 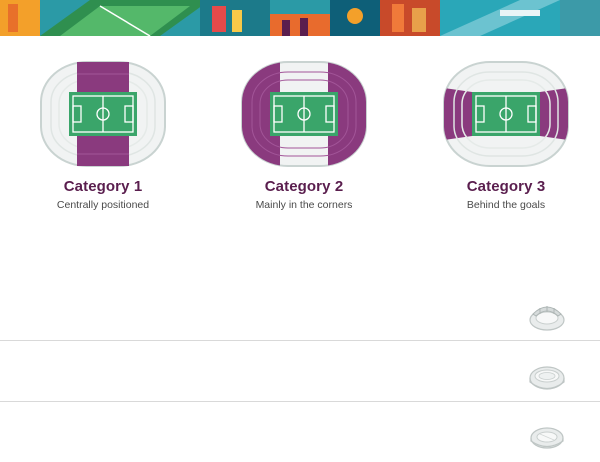 What do you see at coordinates (304, 186) in the screenshot?
I see `category-2-title: Category 2` at bounding box center [304, 186].